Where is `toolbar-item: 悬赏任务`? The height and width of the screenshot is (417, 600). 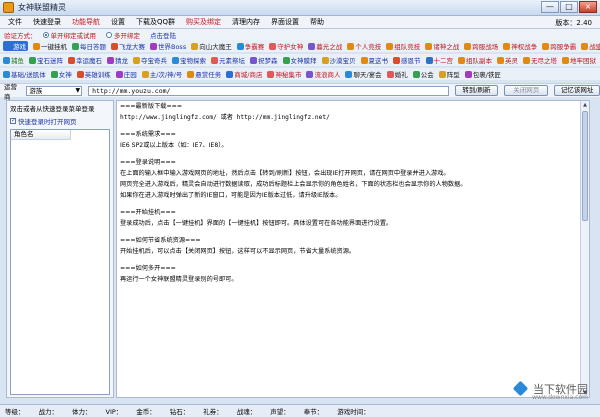
toolbar-item: 悬赏任务 is located at coordinates (204, 74).